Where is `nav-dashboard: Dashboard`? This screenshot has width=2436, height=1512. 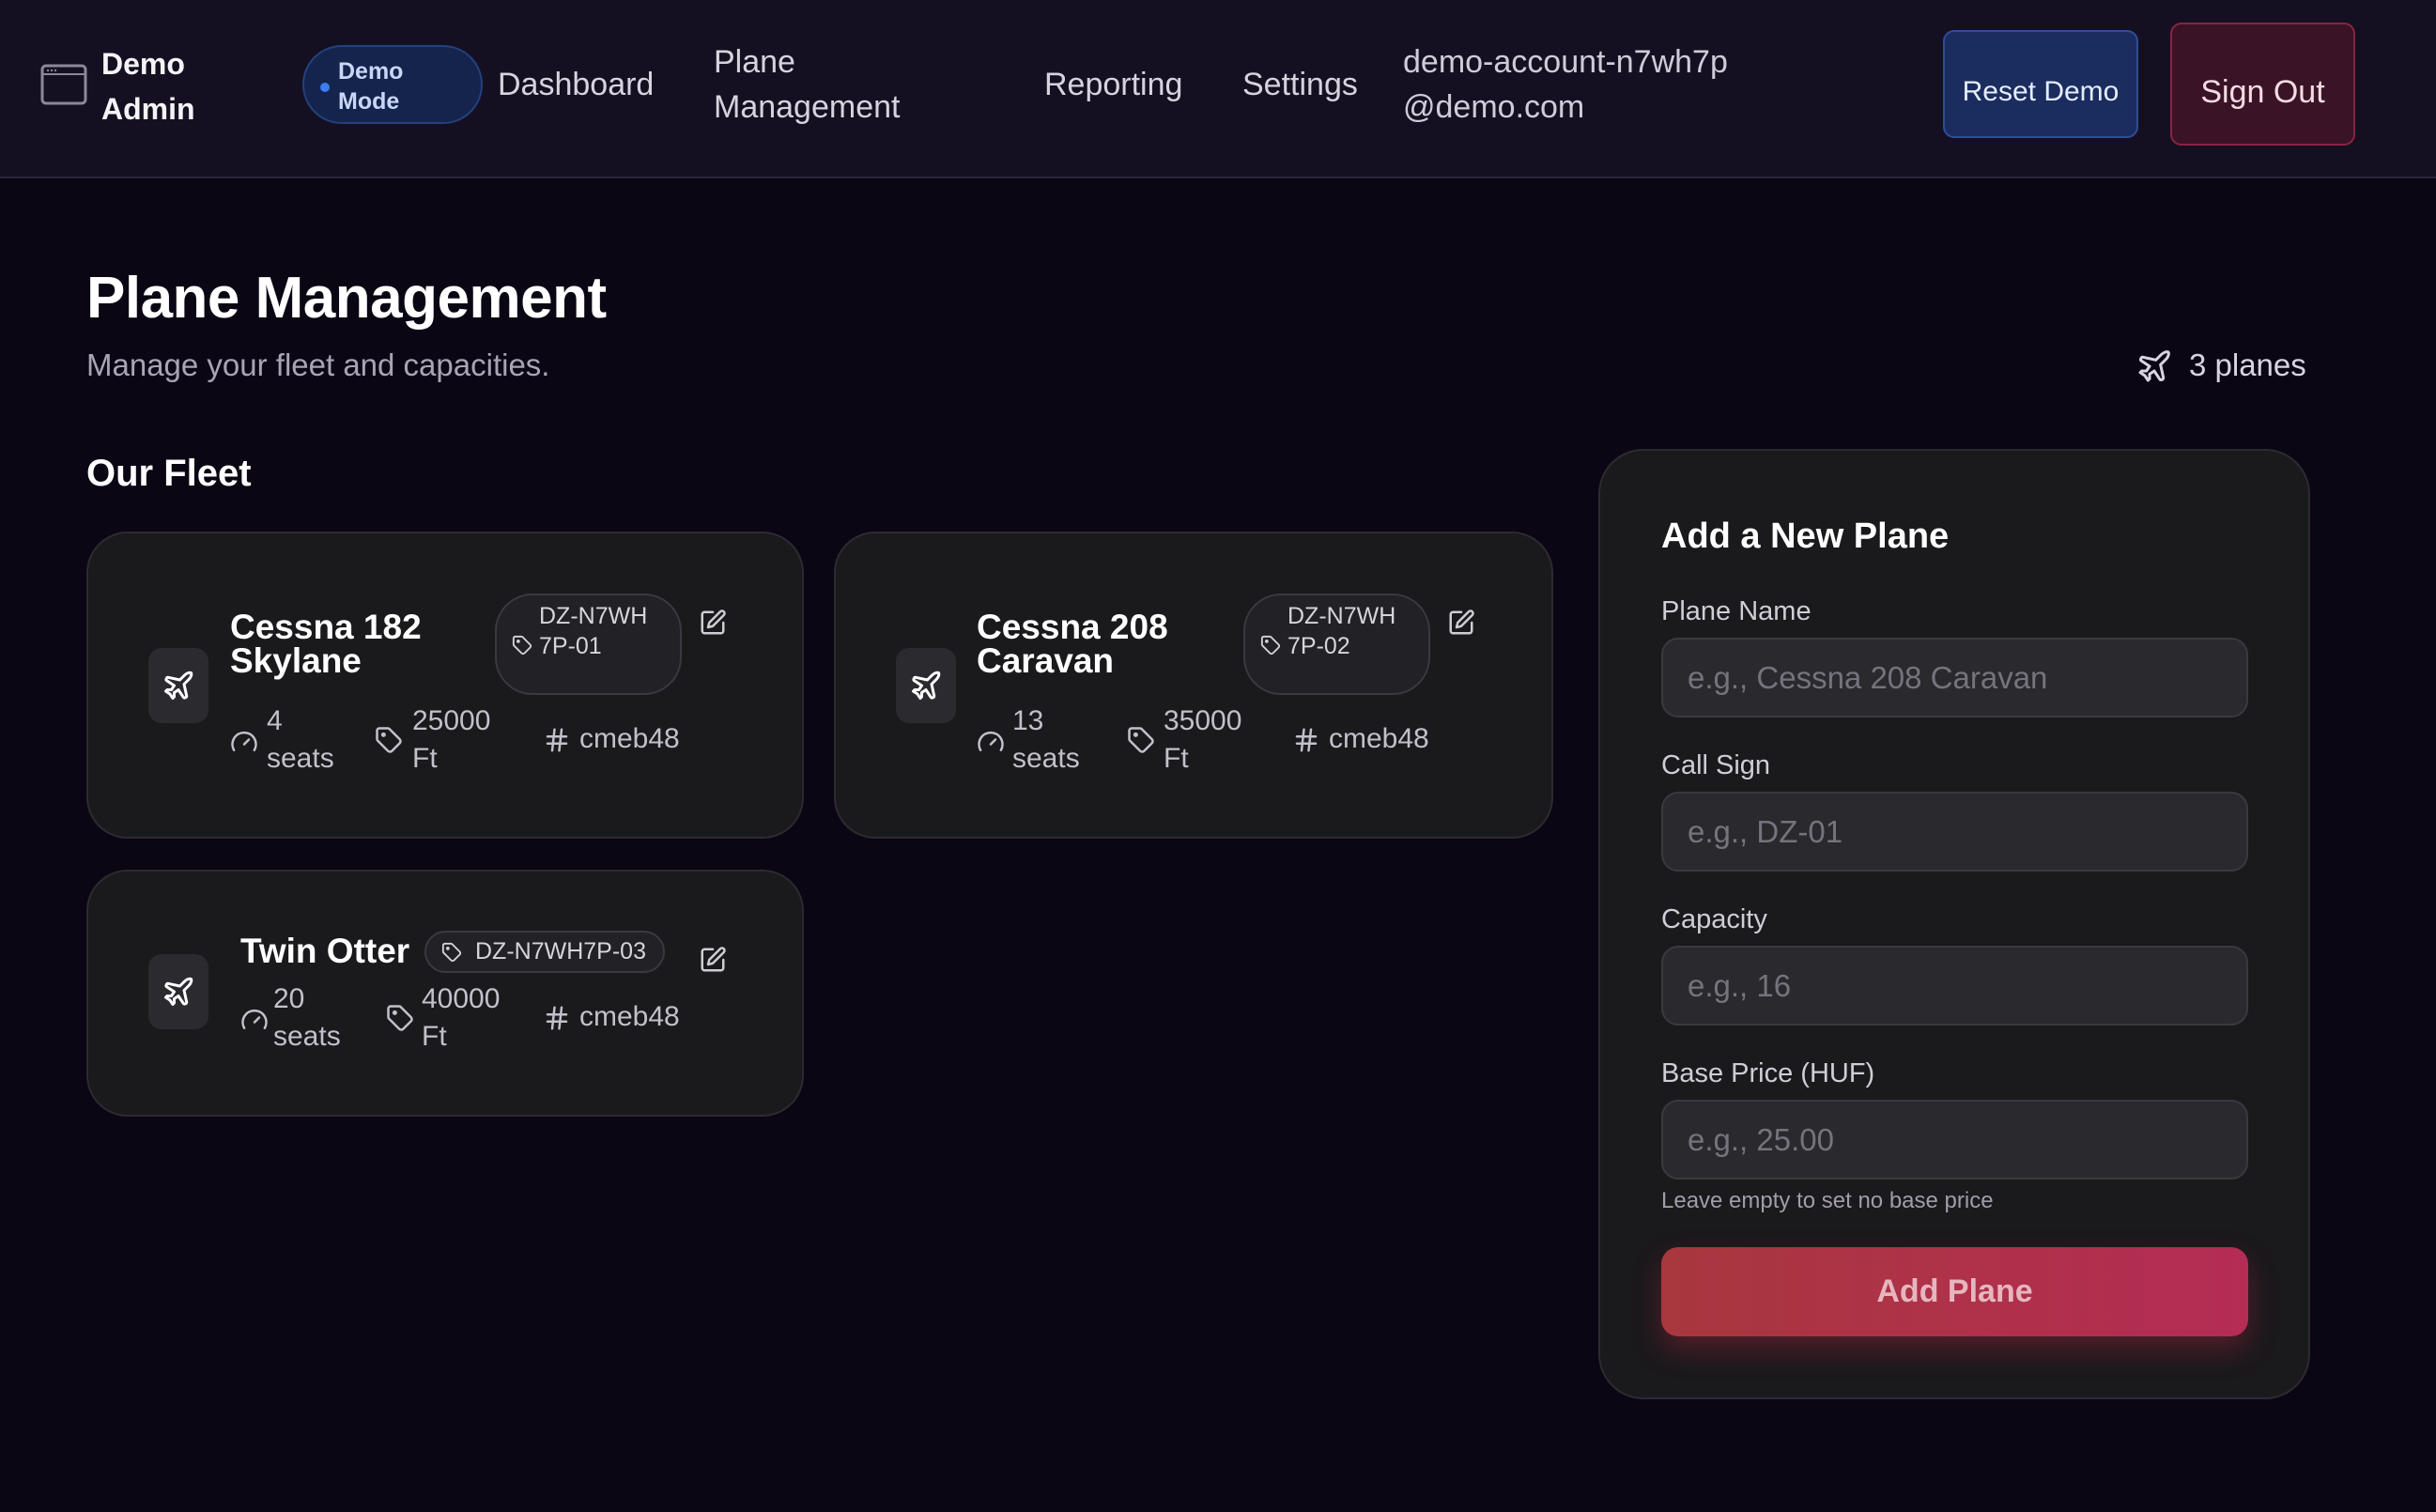 nav-dashboard: Dashboard is located at coordinates (576, 85).